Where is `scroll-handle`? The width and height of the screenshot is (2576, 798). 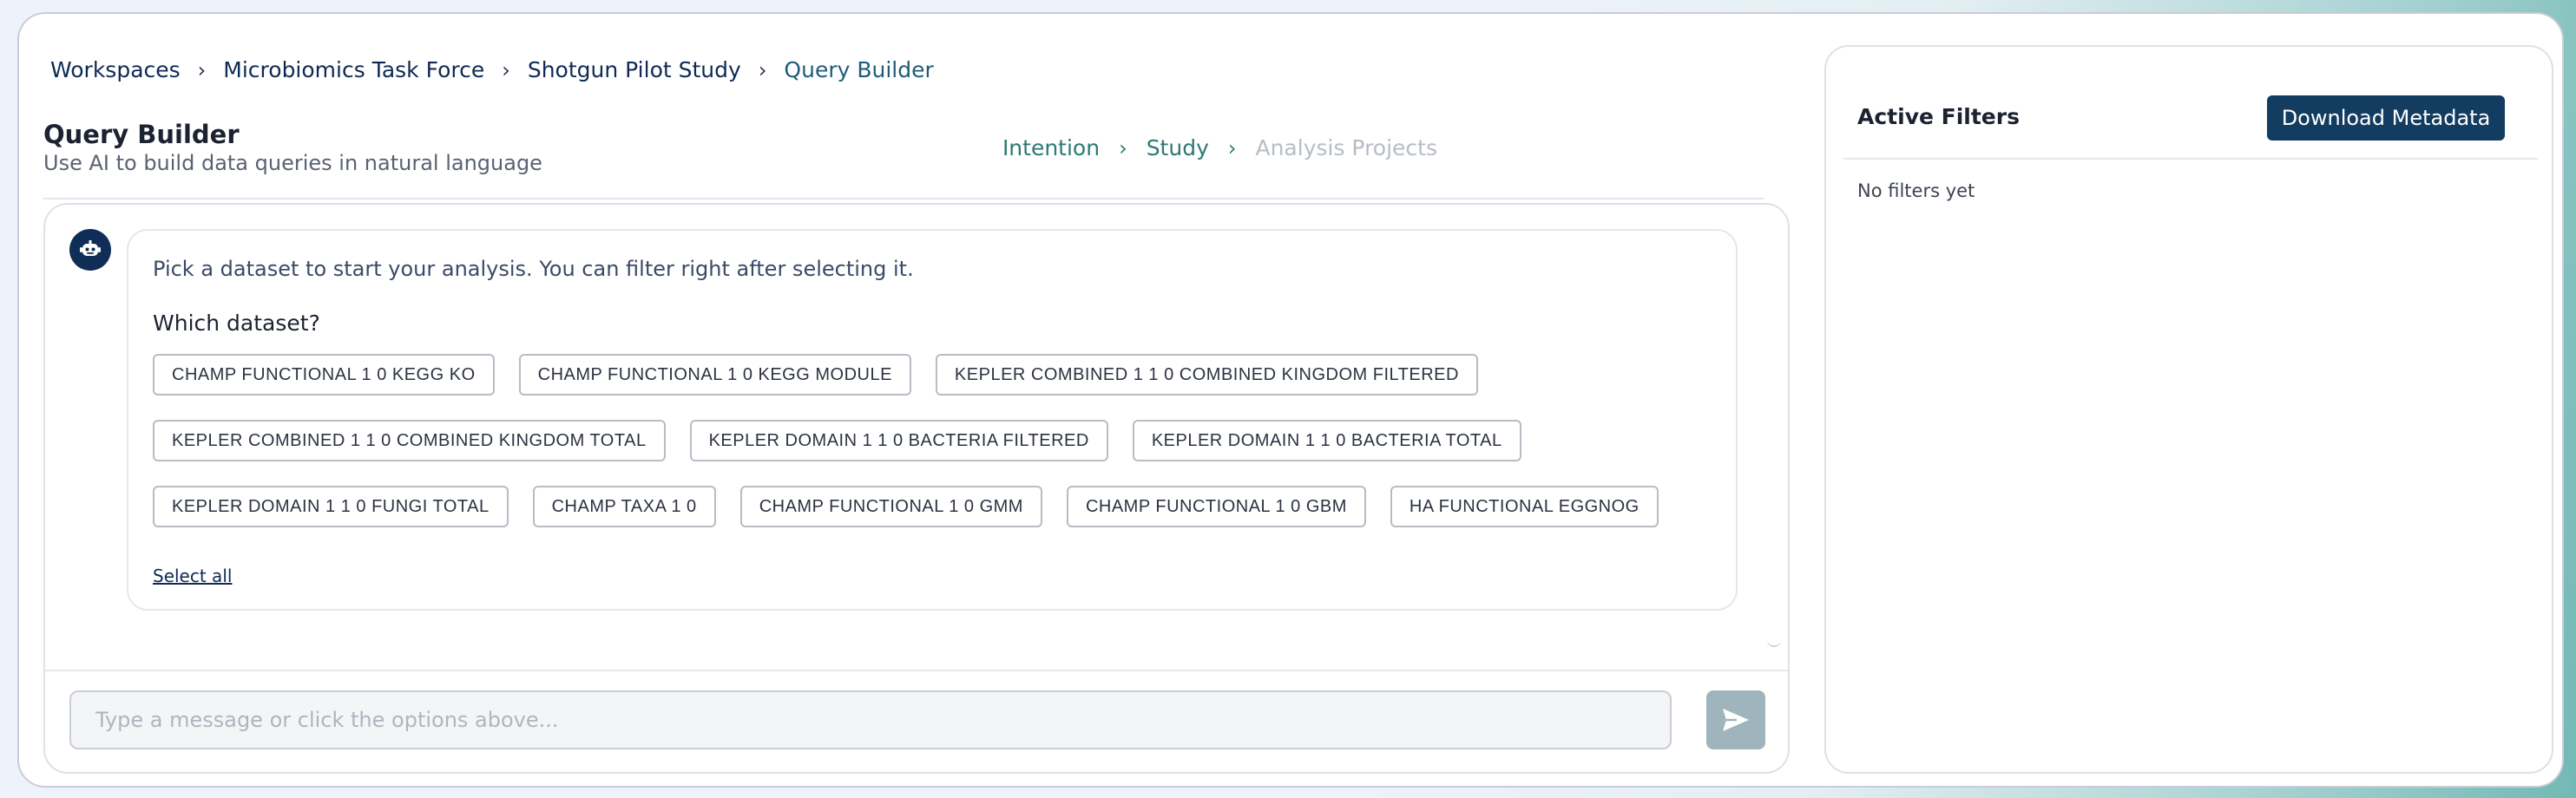
scroll-handle is located at coordinates (1774, 642).